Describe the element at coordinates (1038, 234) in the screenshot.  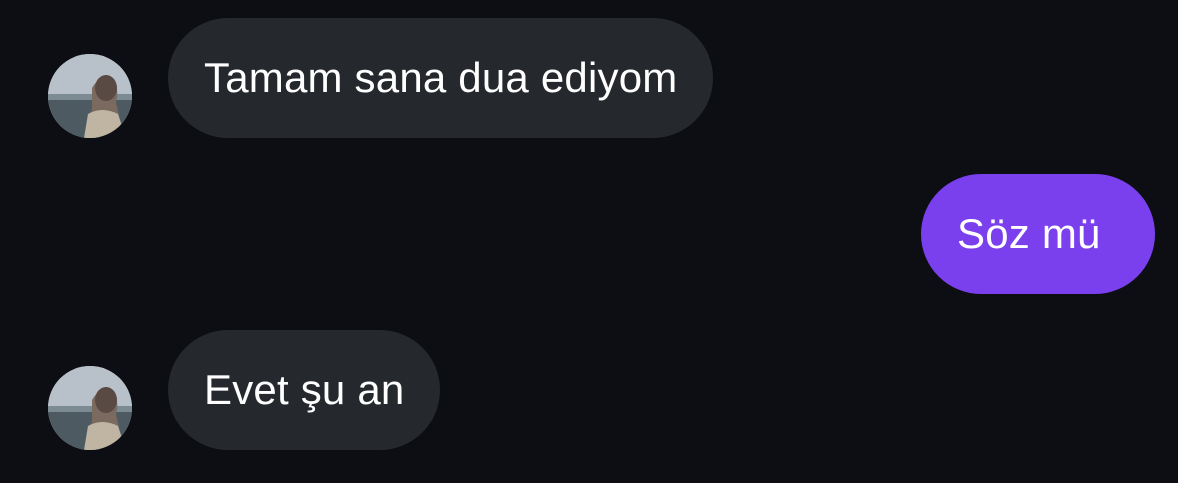
I see `message-bubble-outgoing: Söz mü` at that location.